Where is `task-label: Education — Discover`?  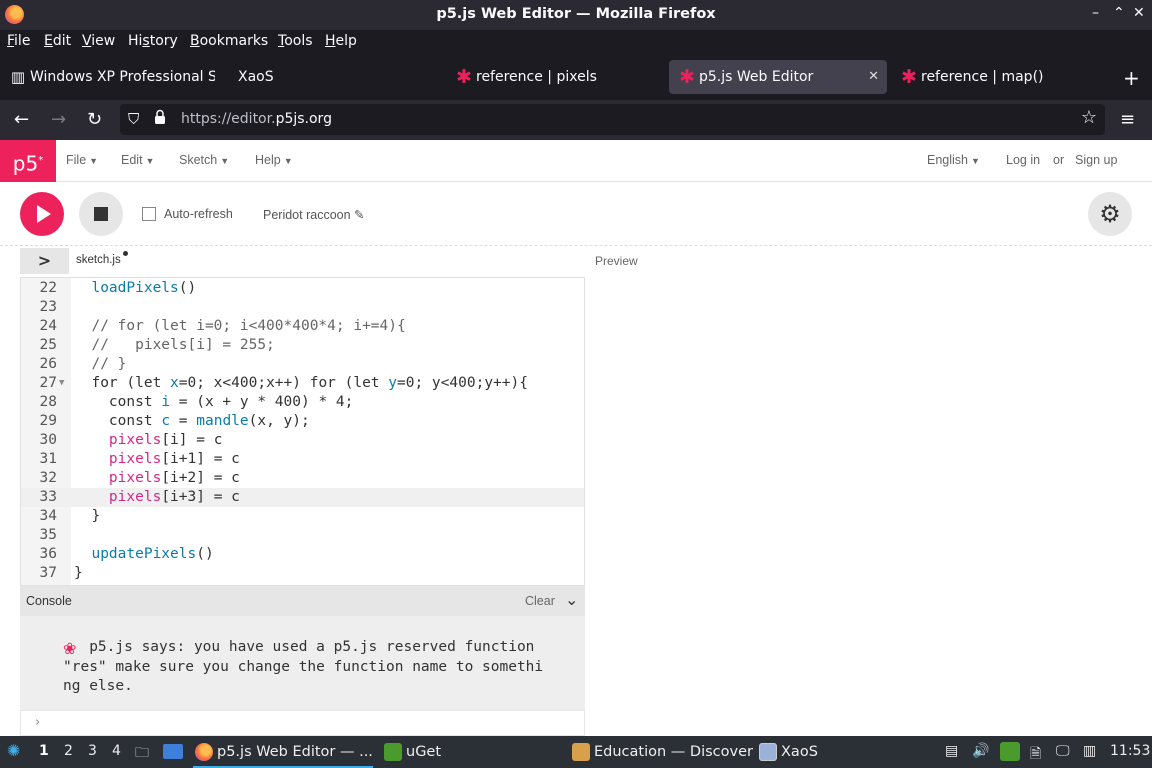
task-label: Education — Discover is located at coordinates (673, 752).